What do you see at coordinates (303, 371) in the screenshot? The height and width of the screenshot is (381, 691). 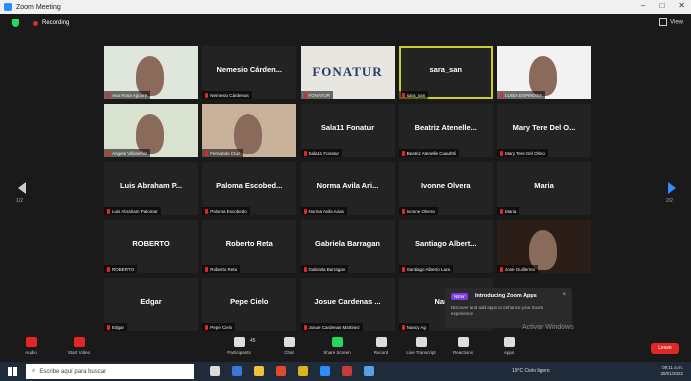 I see `chrome-icon` at bounding box center [303, 371].